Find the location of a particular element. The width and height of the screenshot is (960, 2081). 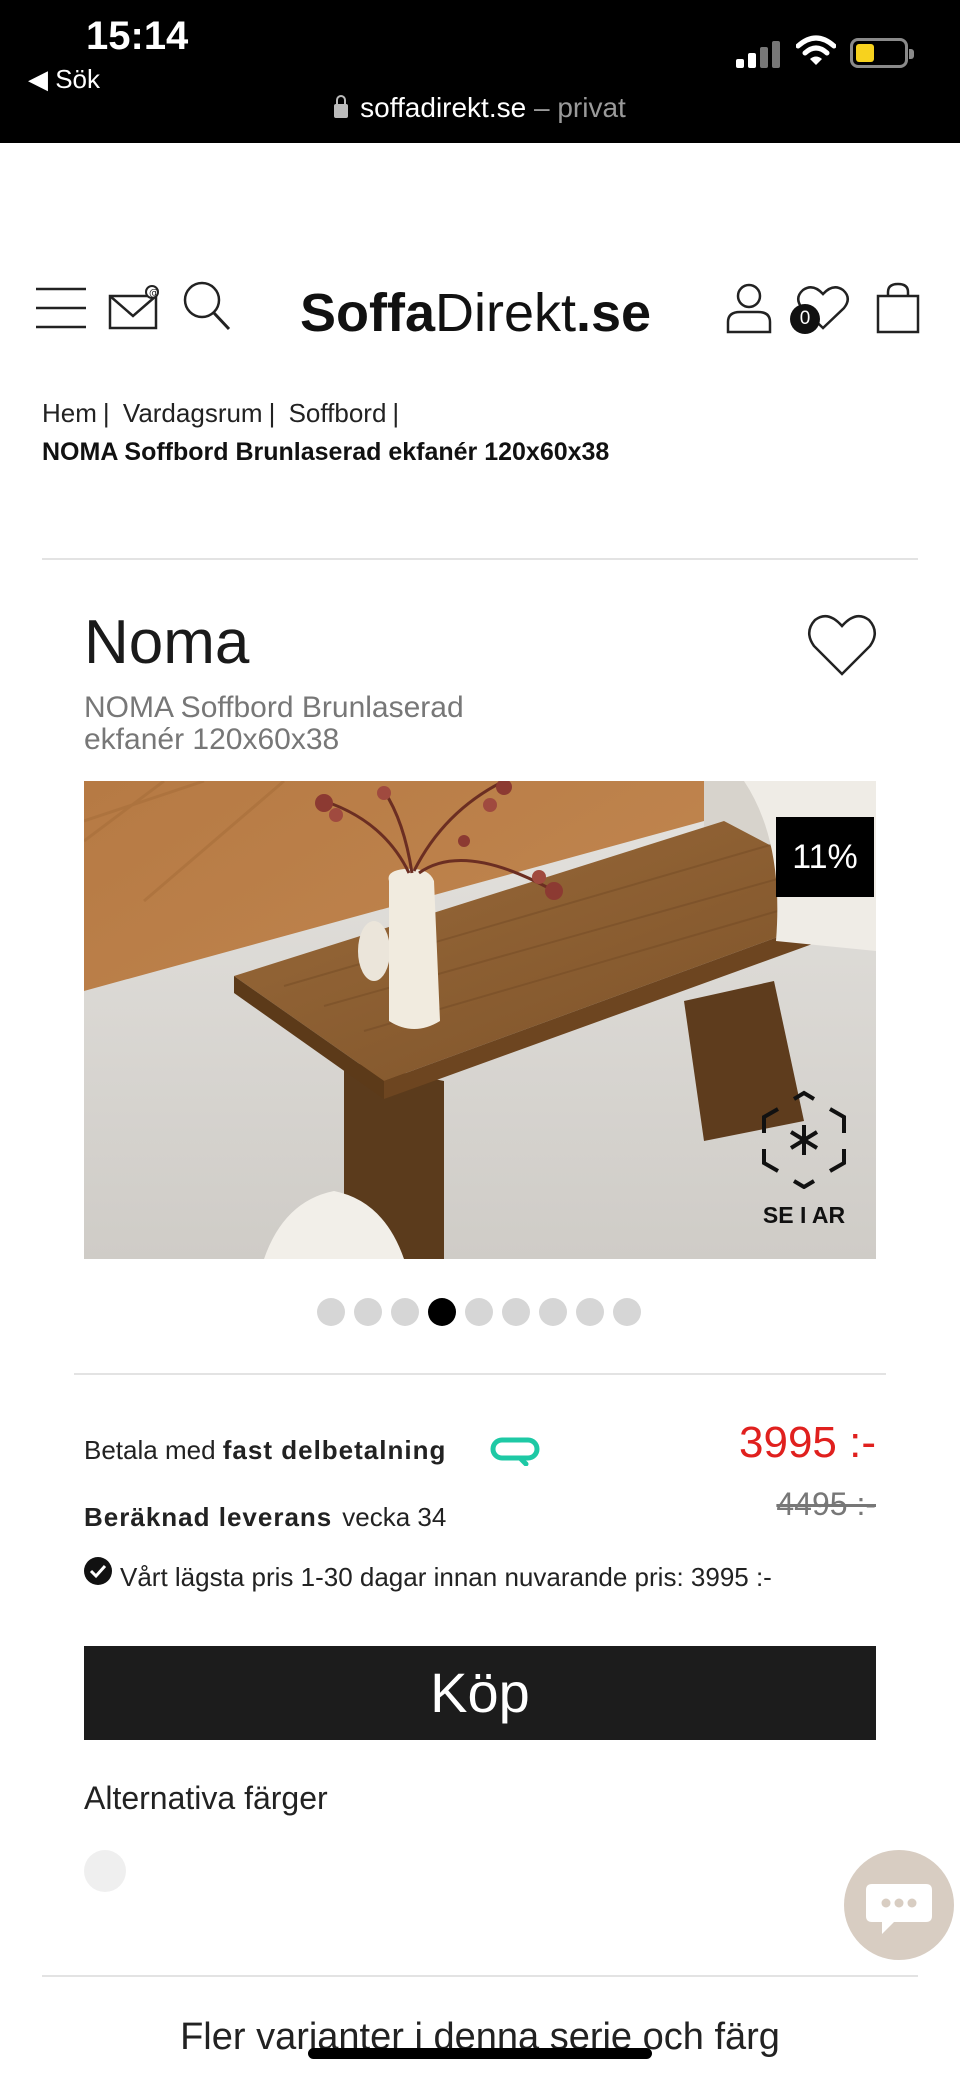

wishlist-count-badge: 0 is located at coordinates (805, 319).